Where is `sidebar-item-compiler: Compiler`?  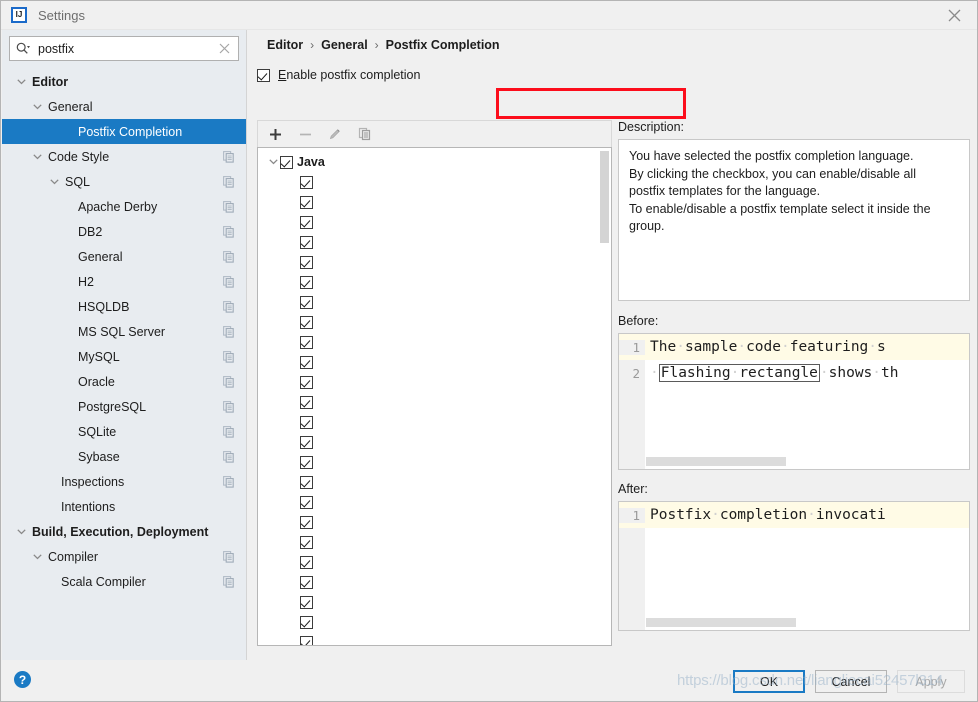
sidebar-item-compiler: Compiler is located at coordinates (124, 556).